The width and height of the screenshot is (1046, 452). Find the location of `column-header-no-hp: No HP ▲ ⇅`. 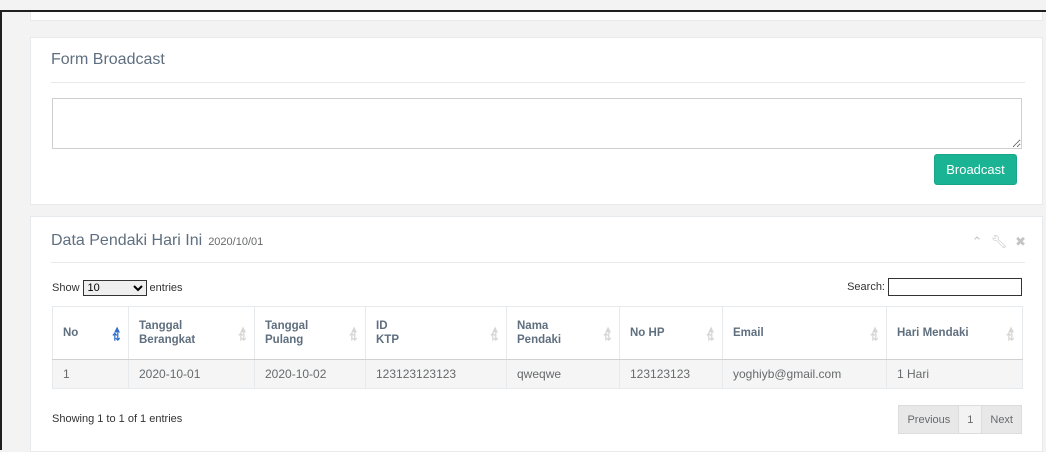

column-header-no-hp: No HP ▲ ⇅ is located at coordinates (671, 333).